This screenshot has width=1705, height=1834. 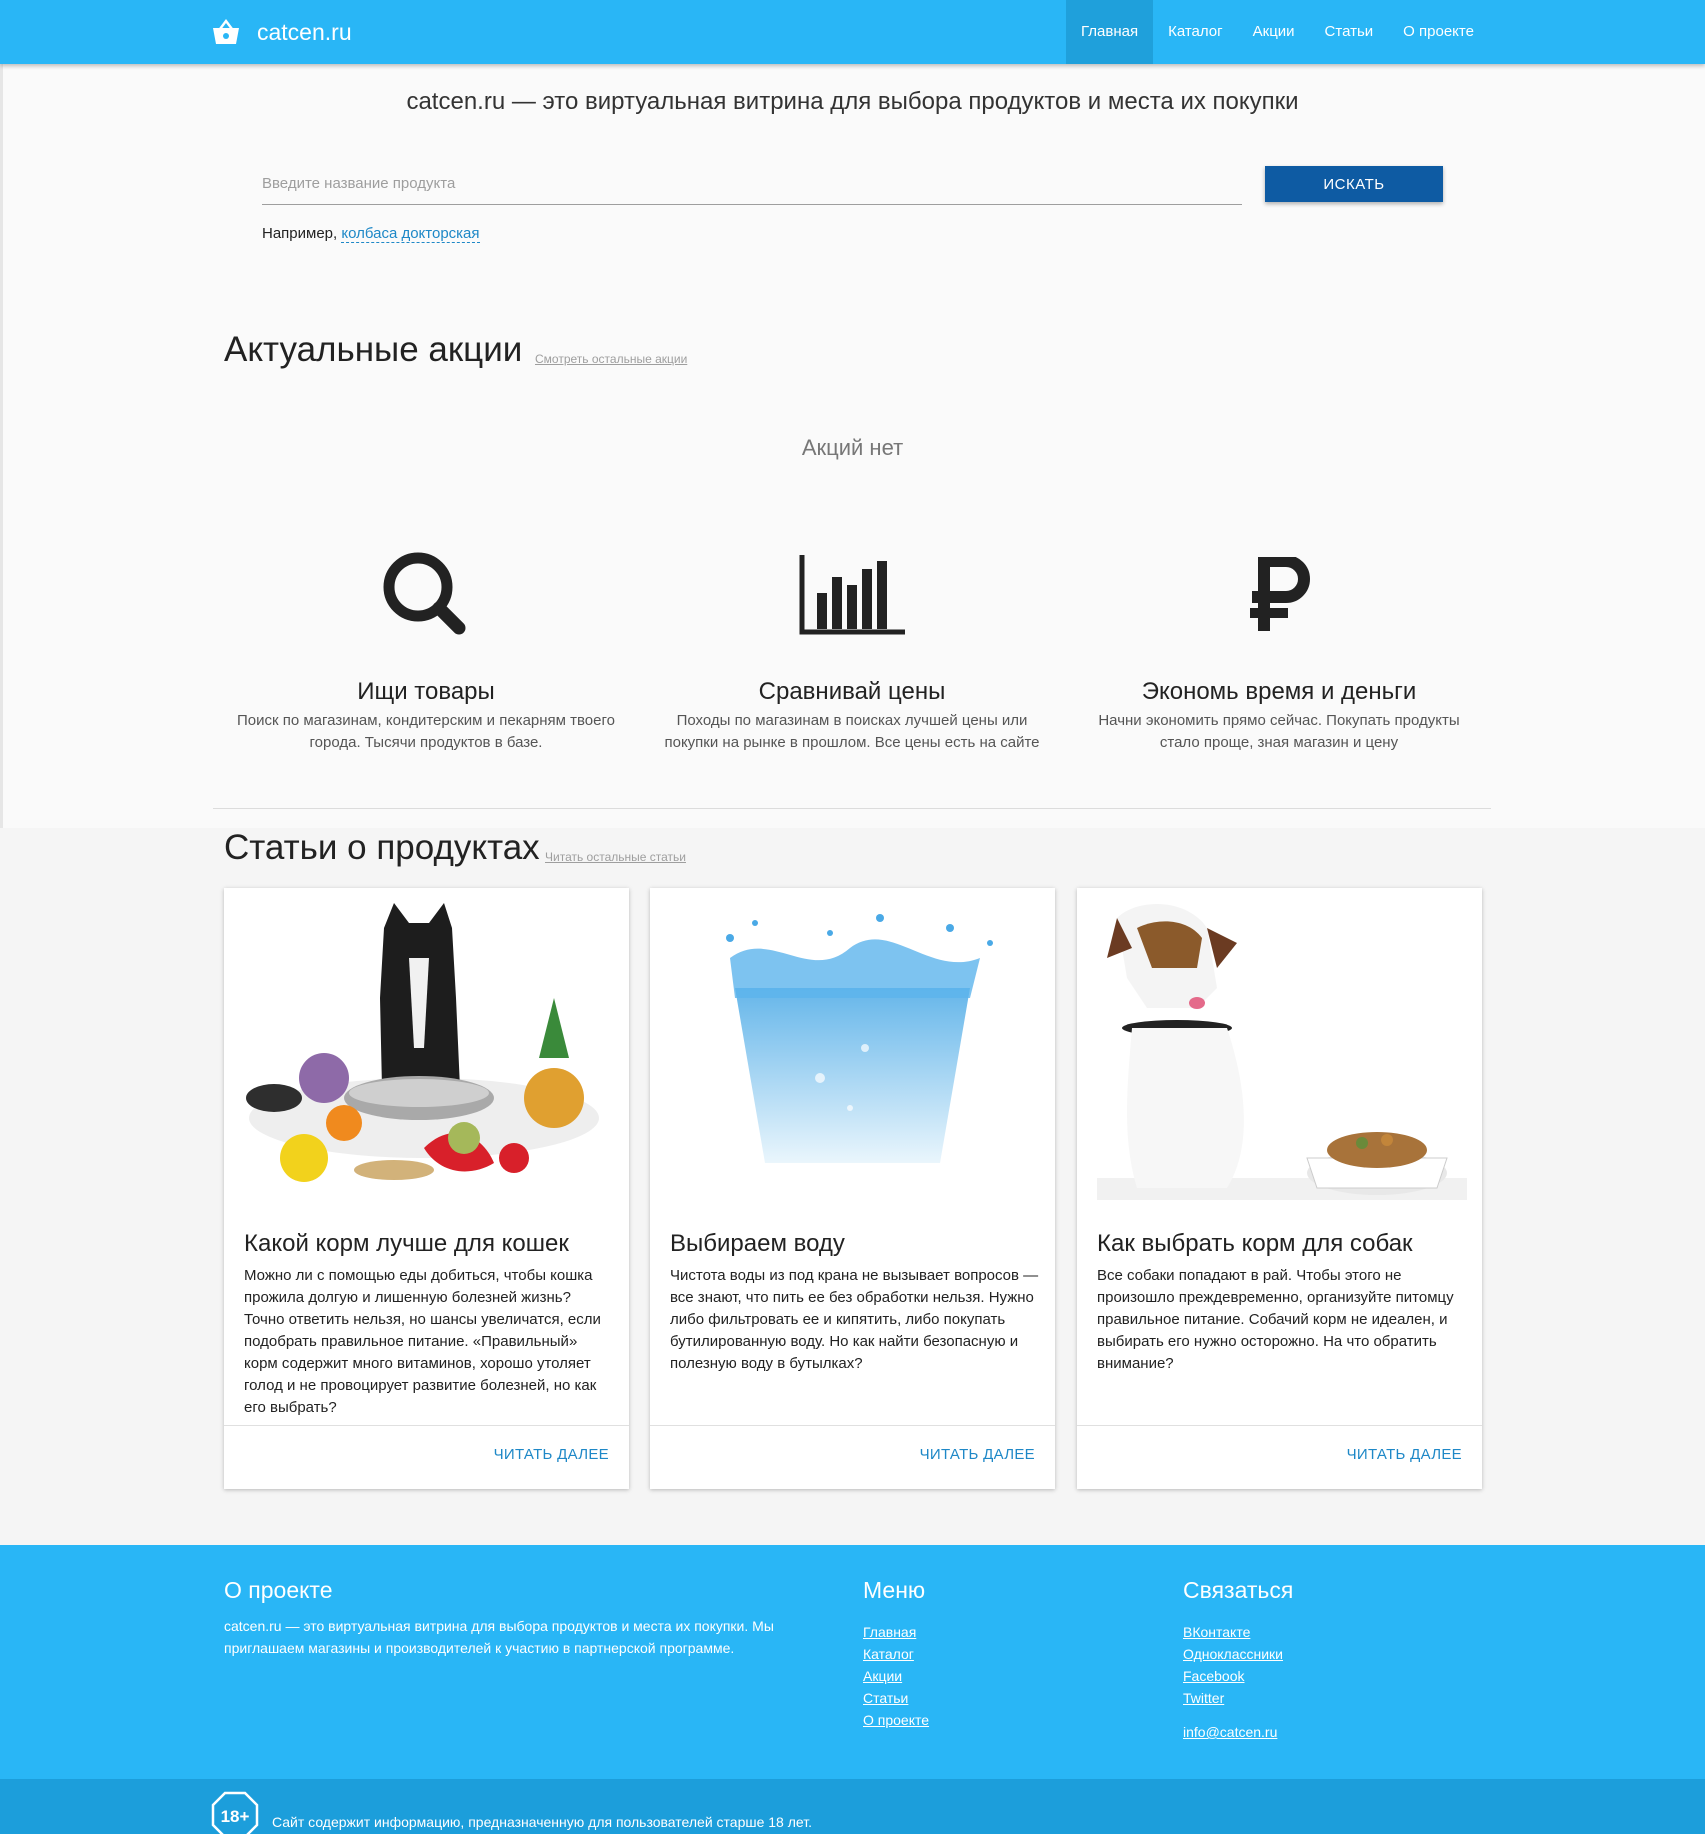 I want to click on age-restriction-icon: 18+, so click(x=235, y=1812).